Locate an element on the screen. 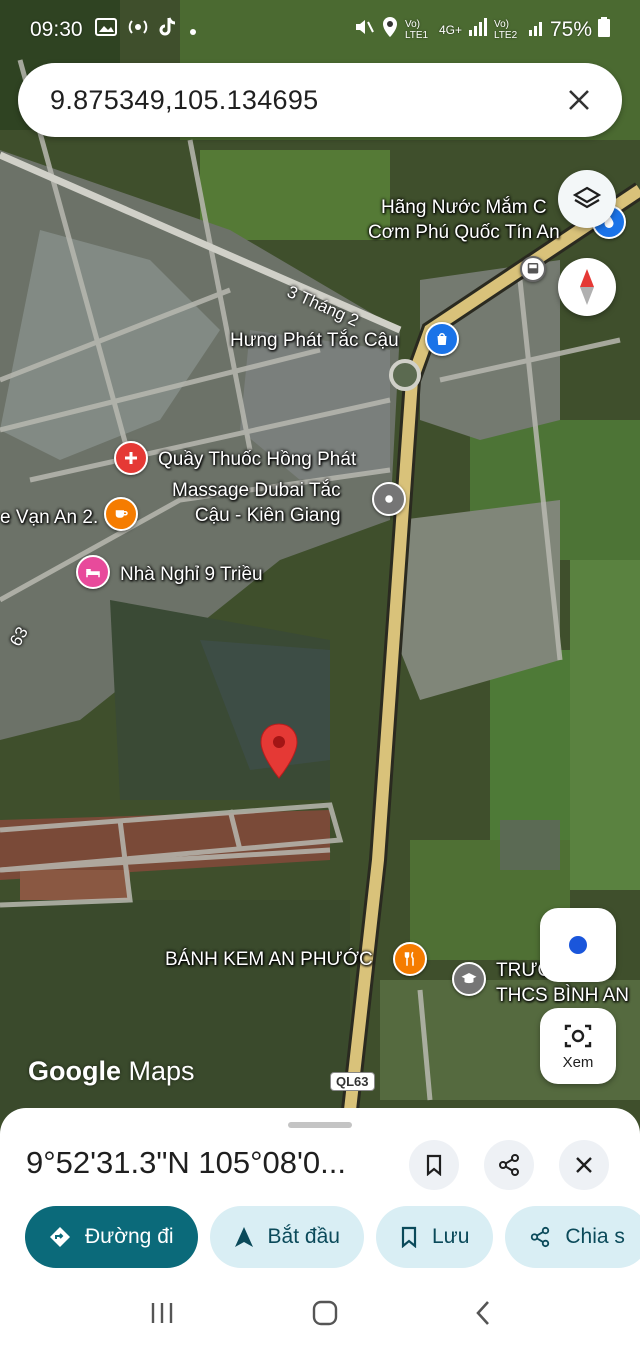 The width and height of the screenshot is (640, 1351). location-icon is located at coordinates (390, 30).